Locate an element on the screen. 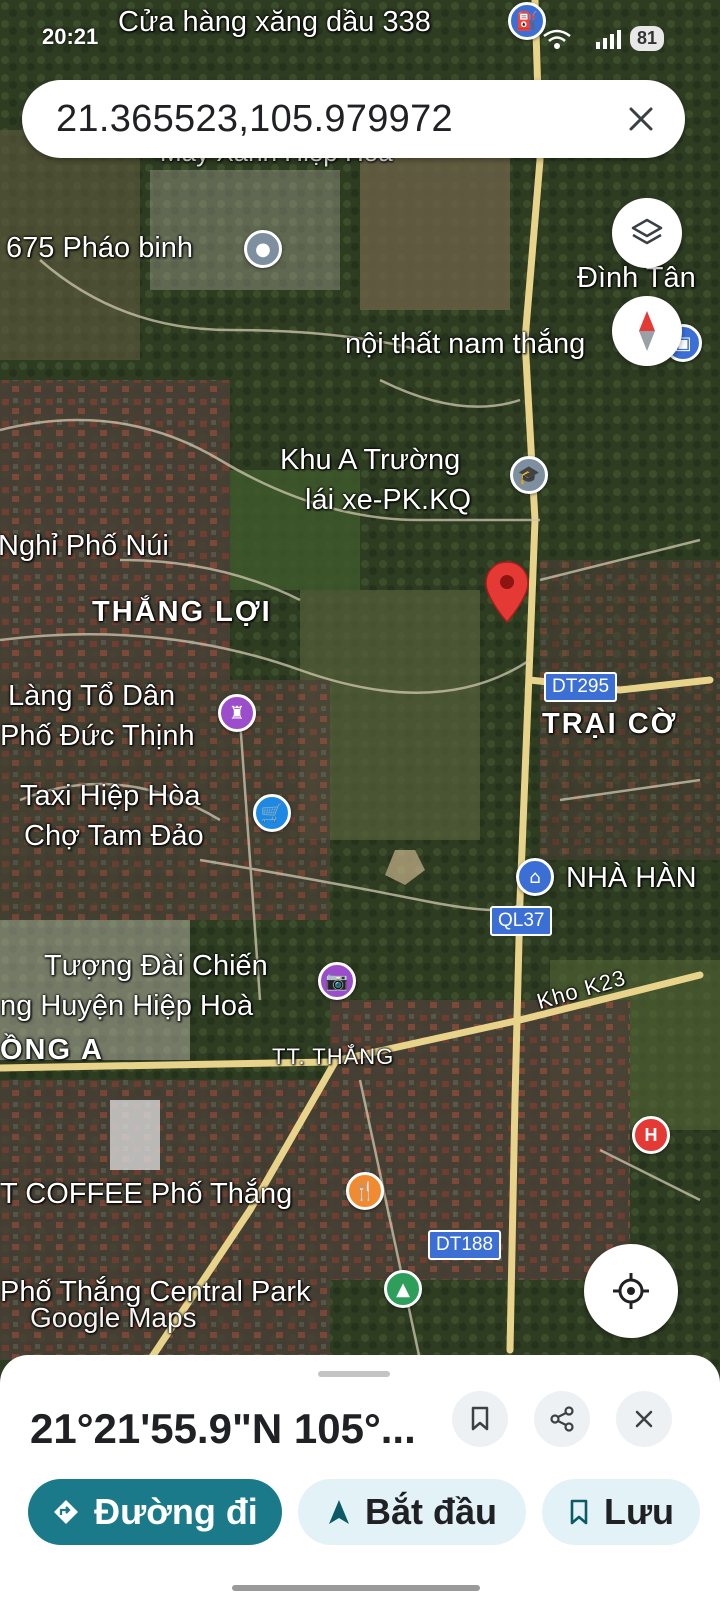 The image size is (720, 1600). search-query: 21.365523,105.979972 is located at coordinates (333, 119).